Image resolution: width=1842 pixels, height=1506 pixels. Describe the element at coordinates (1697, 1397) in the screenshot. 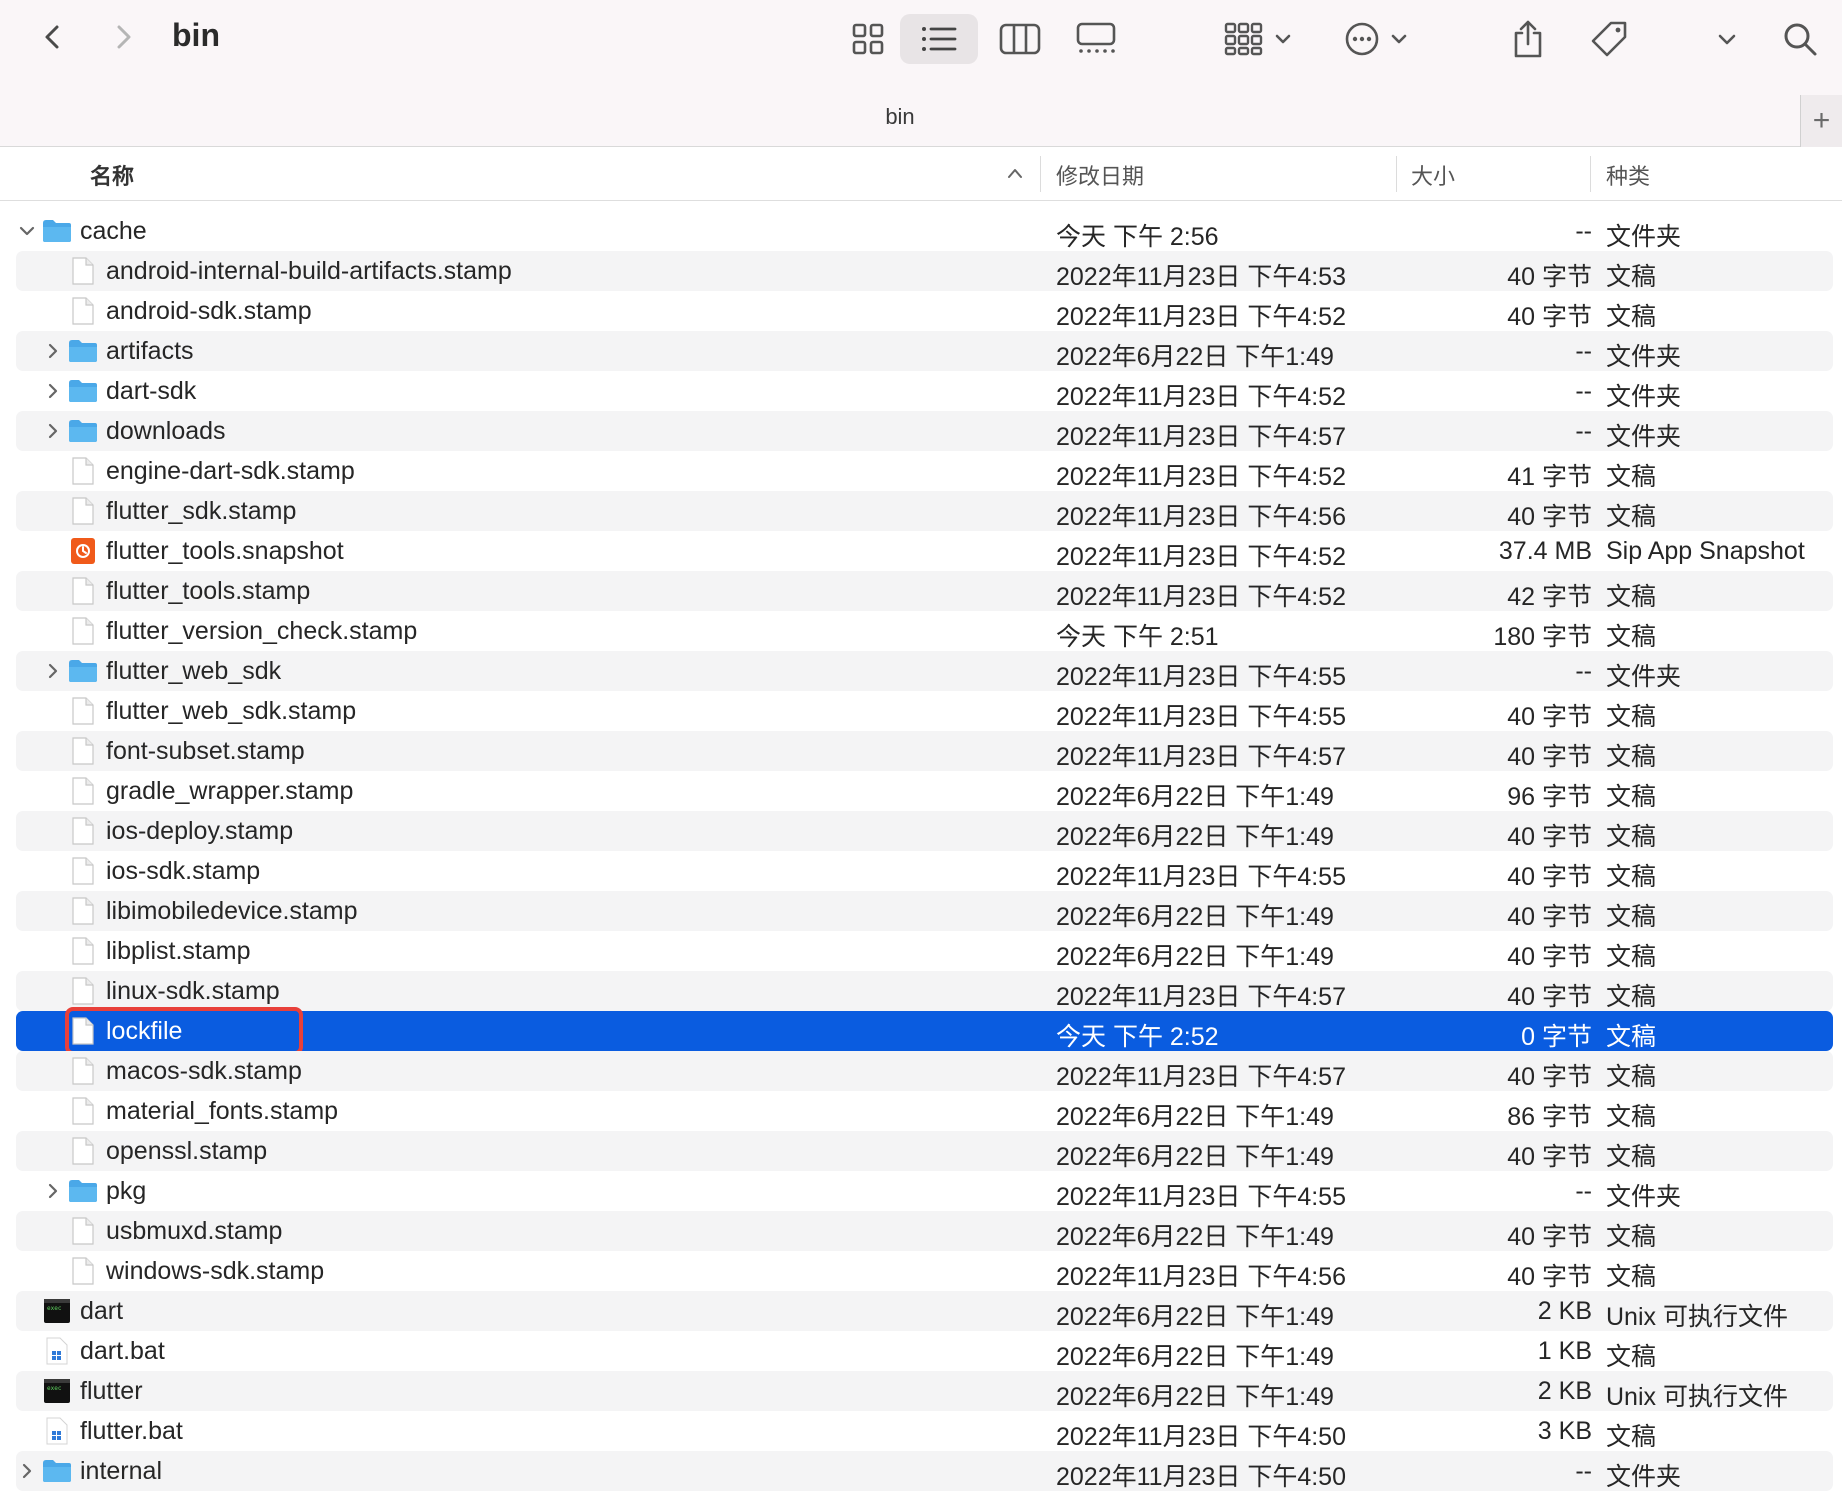

I see `file-kind: Unix 可执行文件` at that location.